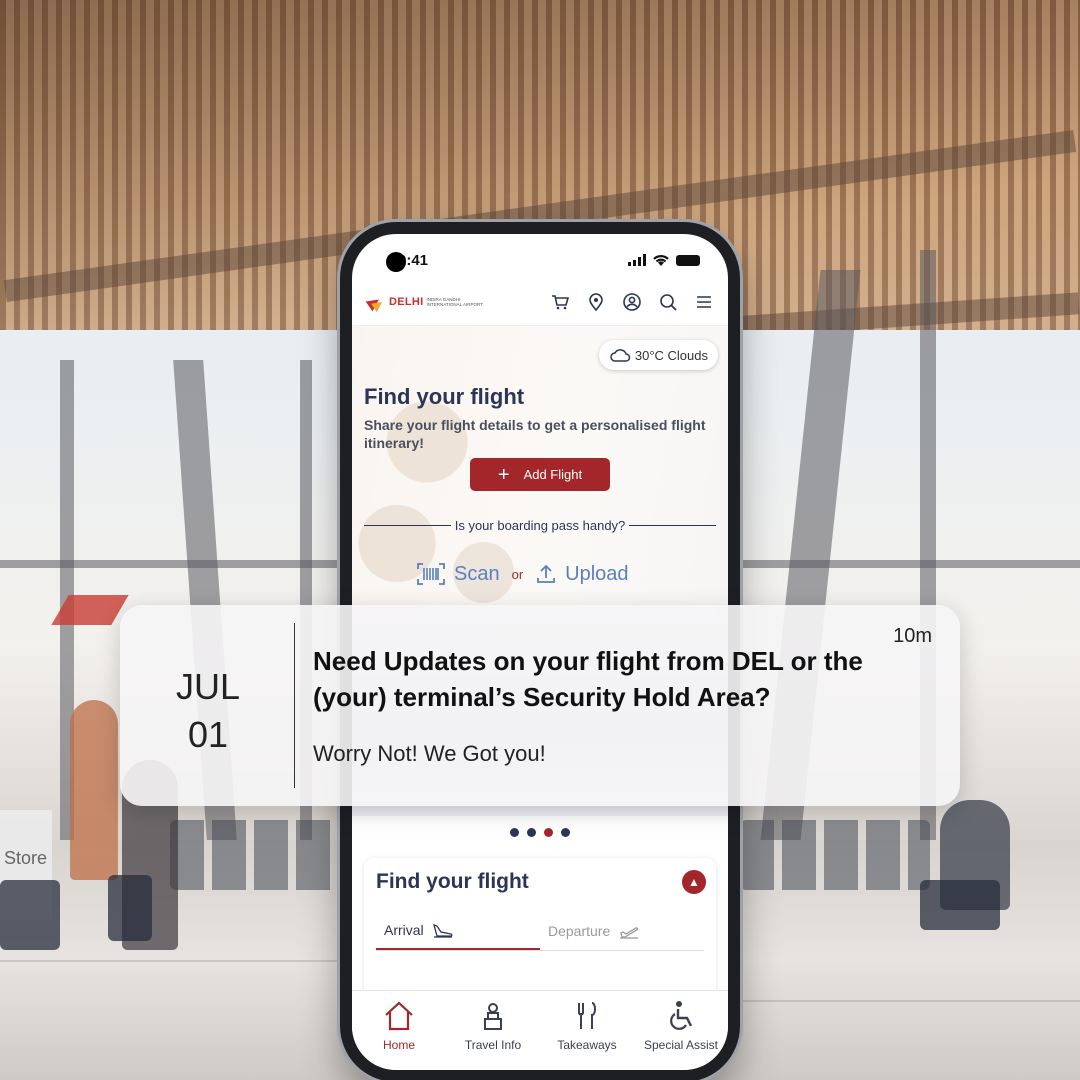 The width and height of the screenshot is (1080, 1080). I want to click on notification-body: Worry Not! We Got you!, so click(429, 753).